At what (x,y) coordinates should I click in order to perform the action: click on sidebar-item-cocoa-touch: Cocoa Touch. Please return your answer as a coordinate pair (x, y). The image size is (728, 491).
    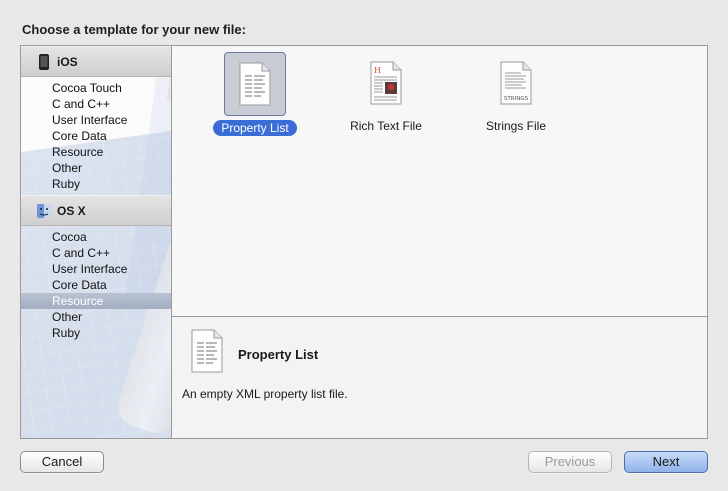
    Looking at the image, I should click on (96, 88).